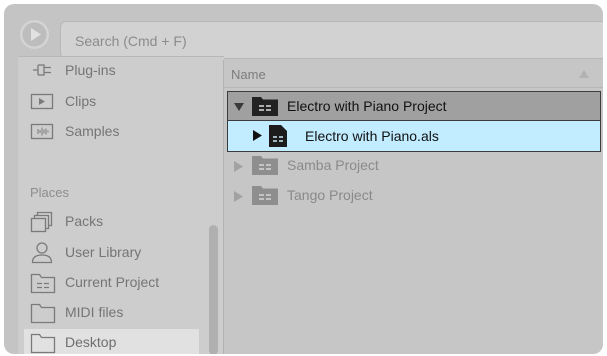  Describe the element at coordinates (372, 136) in the screenshot. I see `list-item-label: Electro with Piano.als` at that location.